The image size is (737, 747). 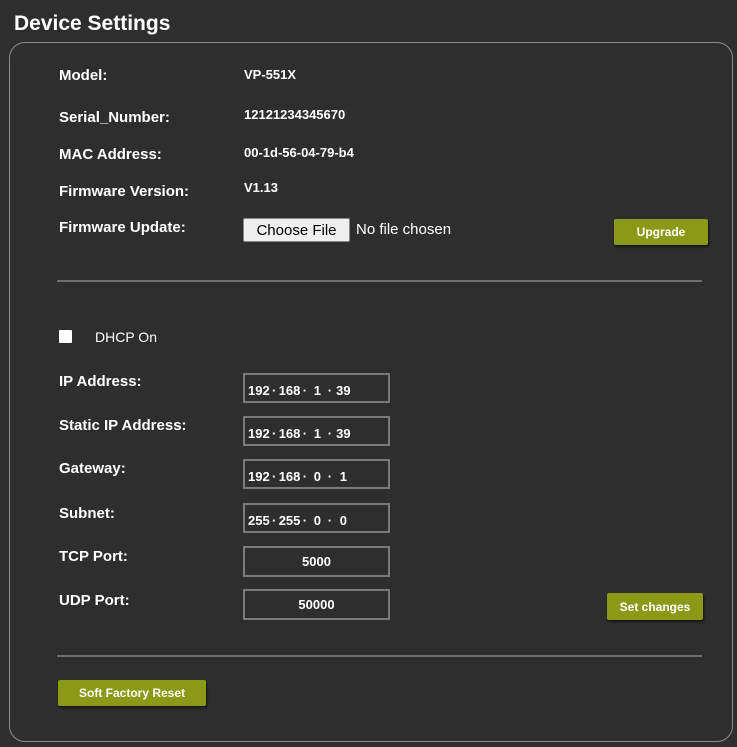 I want to click on subnet-label: Subnet:, so click(x=87, y=513).